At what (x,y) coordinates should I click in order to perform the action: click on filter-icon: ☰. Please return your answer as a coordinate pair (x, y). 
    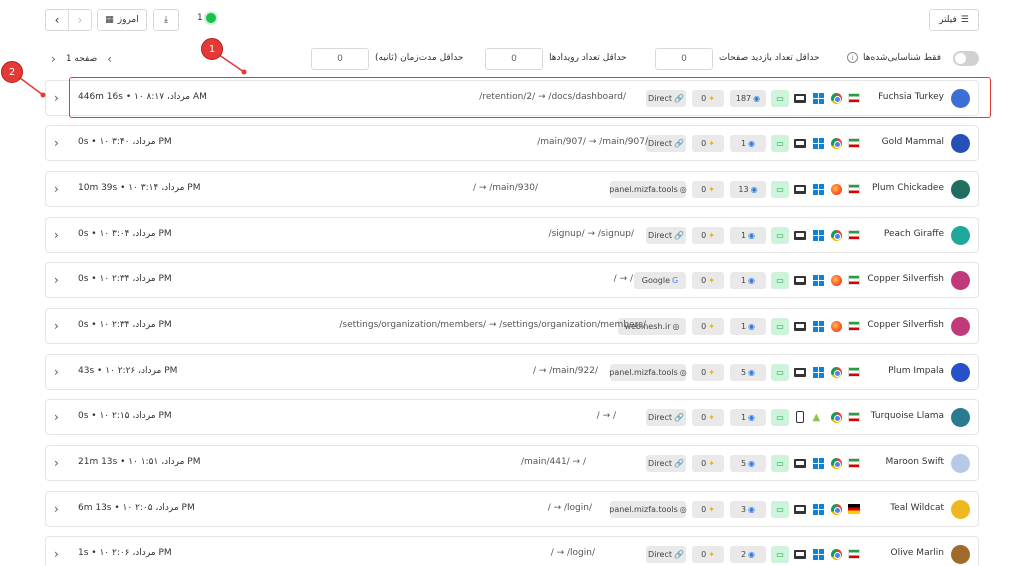
    Looking at the image, I should click on (964, 20).